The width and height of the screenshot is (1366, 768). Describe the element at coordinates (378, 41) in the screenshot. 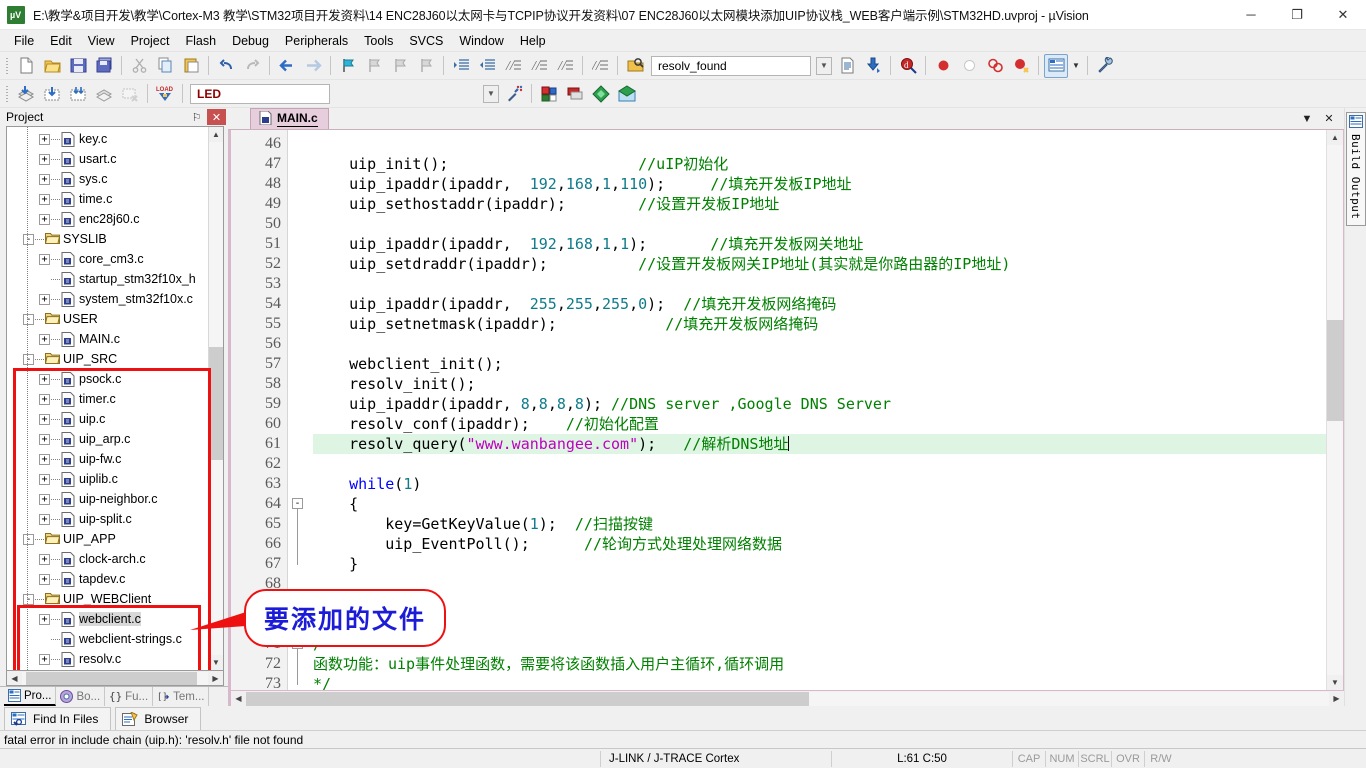

I see `menu-item-tools: Tools` at that location.